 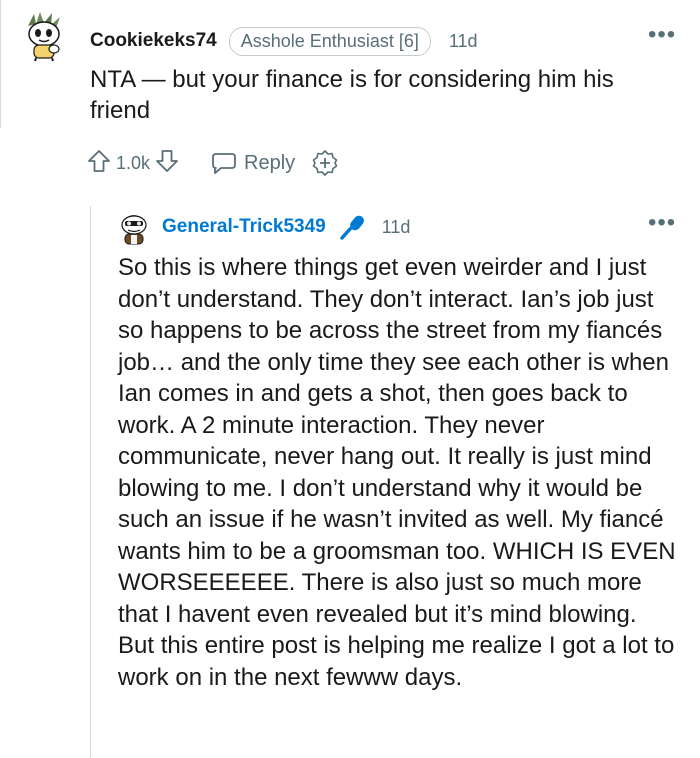 I want to click on reply-label: Reply, so click(x=270, y=162).